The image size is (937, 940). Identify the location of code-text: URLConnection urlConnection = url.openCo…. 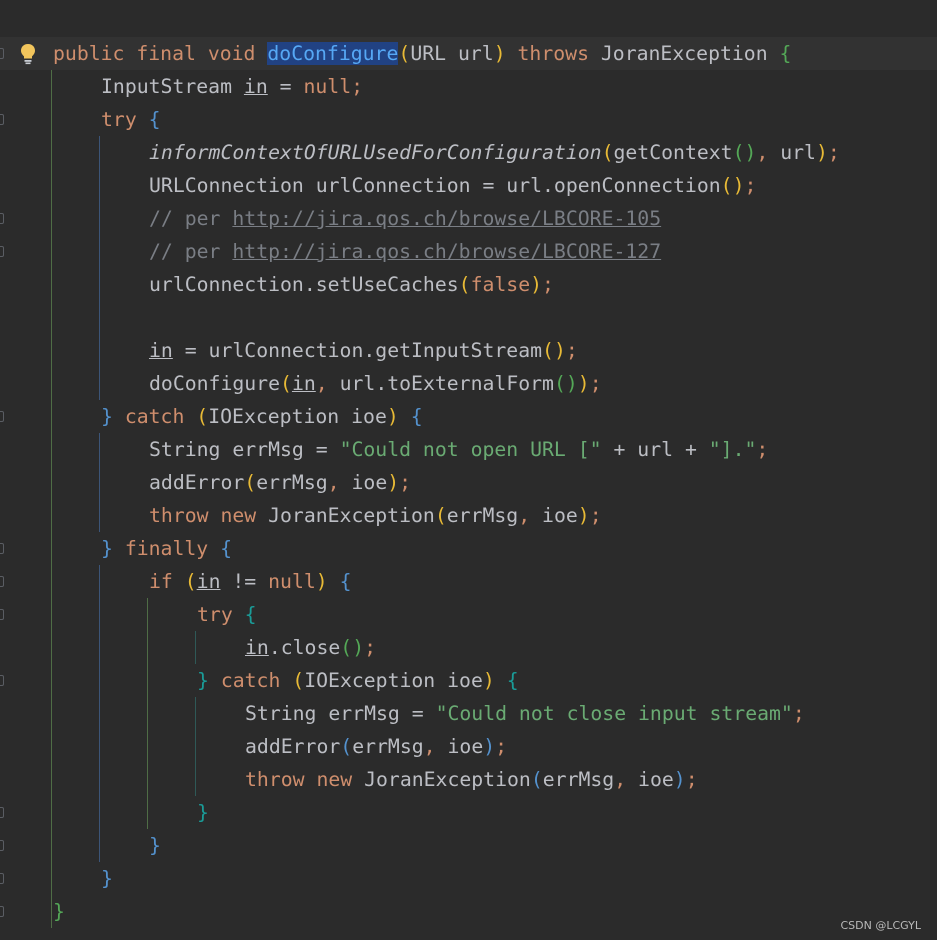
(452, 185).